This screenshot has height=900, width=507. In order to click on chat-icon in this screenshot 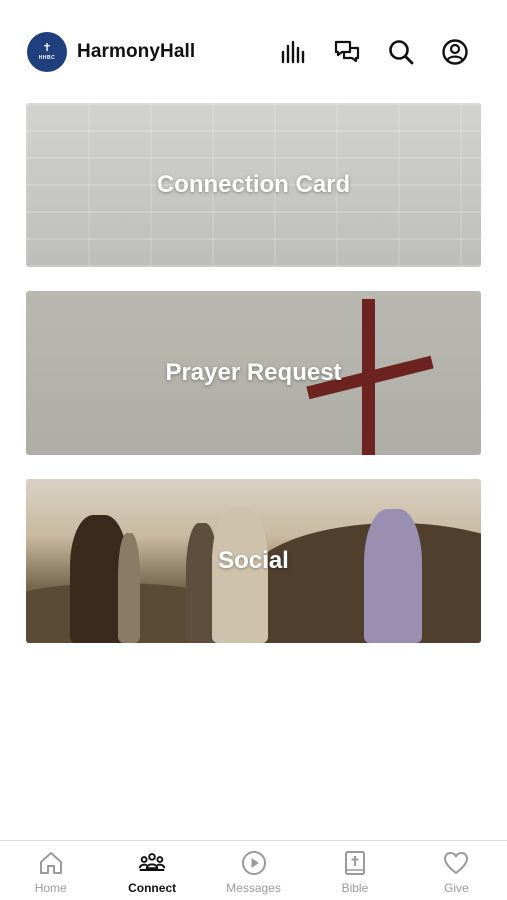, I will do `click(347, 51)`.